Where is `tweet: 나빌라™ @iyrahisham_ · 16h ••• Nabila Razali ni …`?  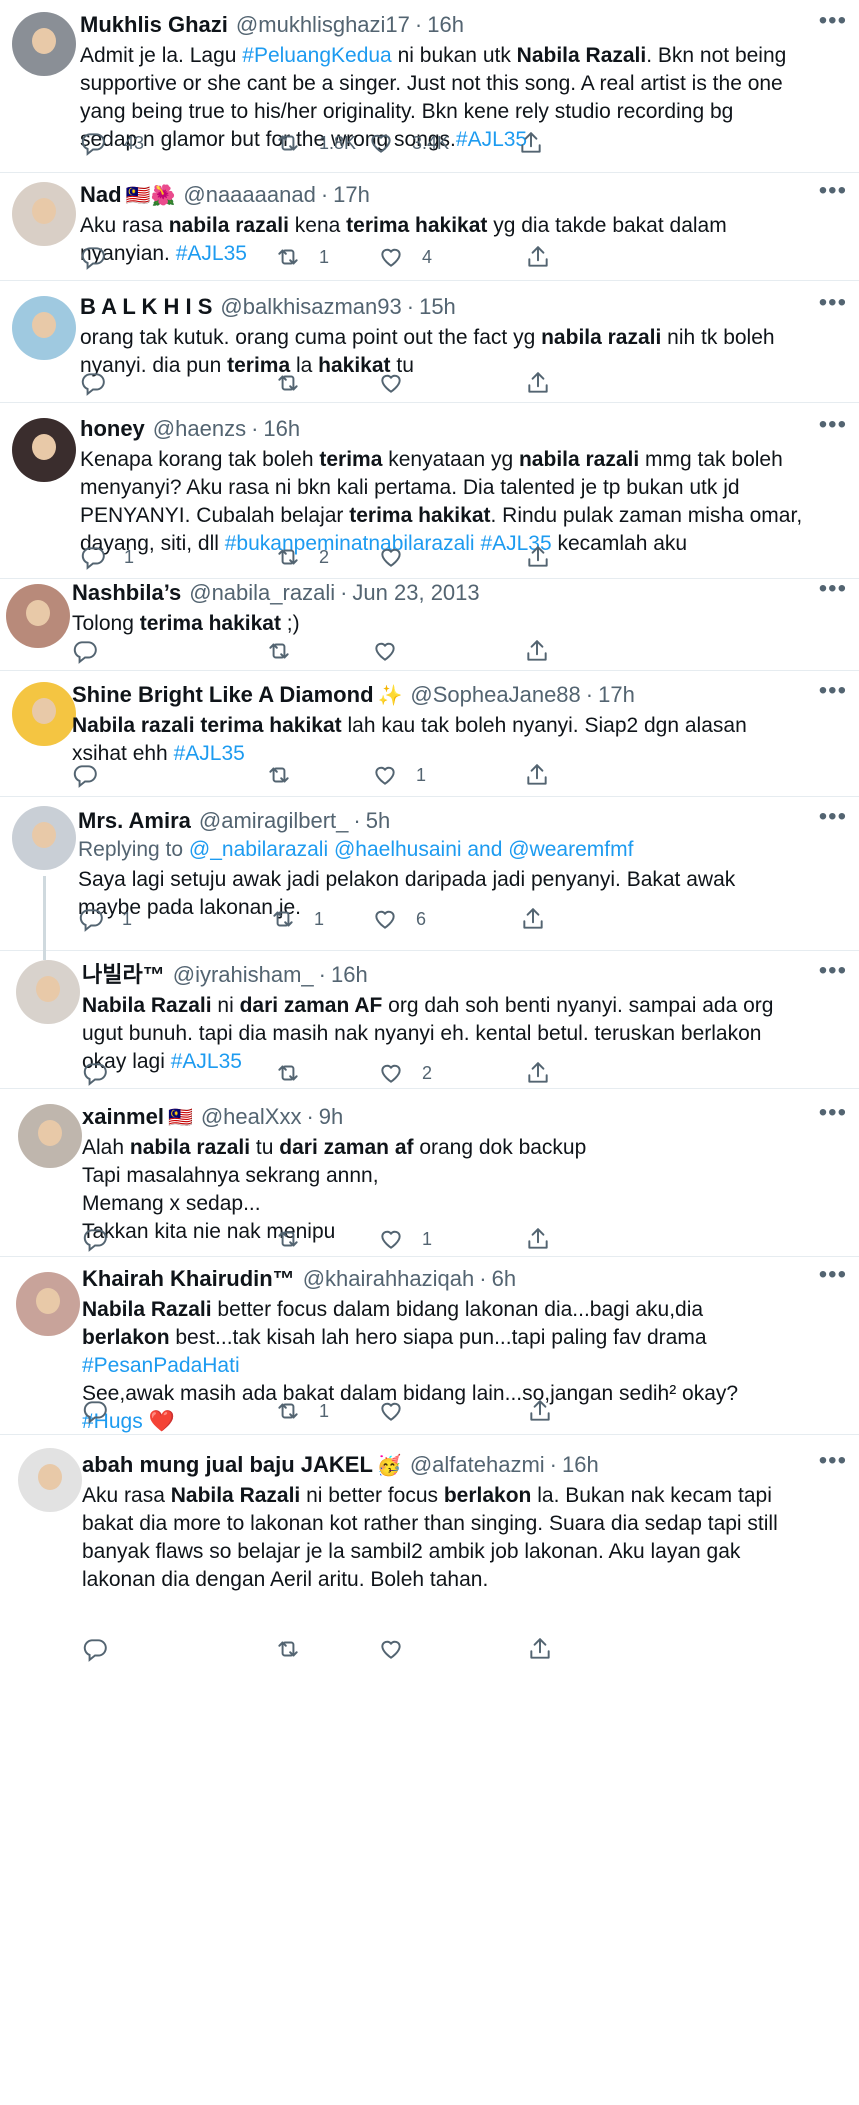
tweet: 나빌라™ @iyrahisham_ · 16h ••• Nabila Razali ni … is located at coordinates (429, 1019).